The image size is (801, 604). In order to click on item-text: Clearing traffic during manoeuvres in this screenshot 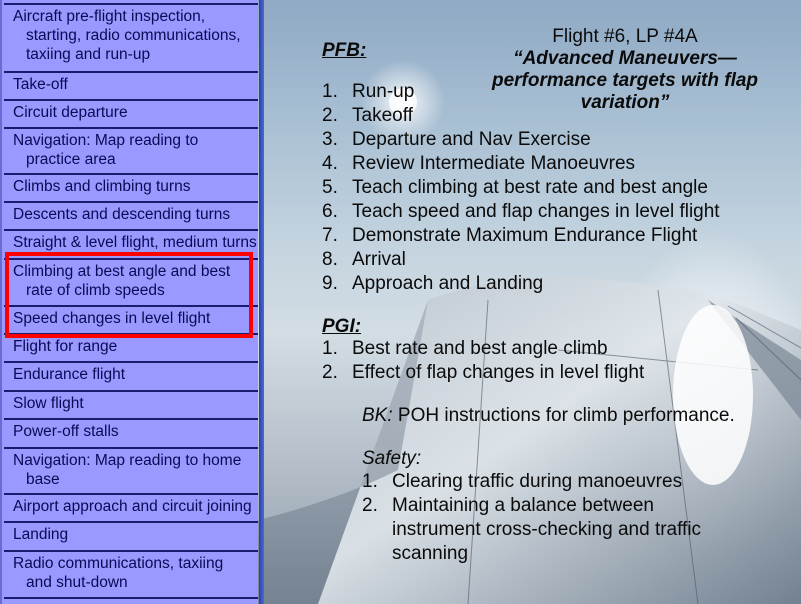, I will do `click(537, 481)`.